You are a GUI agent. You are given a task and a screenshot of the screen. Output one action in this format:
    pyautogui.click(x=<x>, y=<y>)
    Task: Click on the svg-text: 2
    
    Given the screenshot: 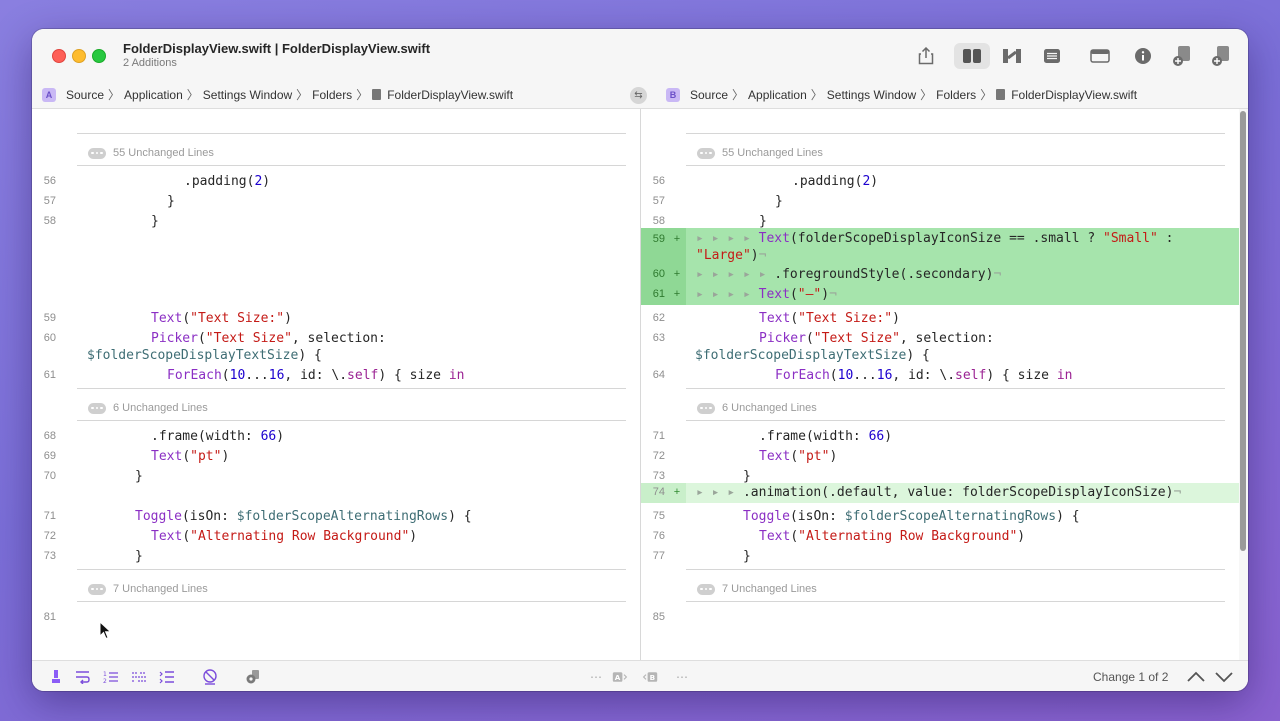 What is the action you would take?
    pyautogui.click(x=105, y=681)
    